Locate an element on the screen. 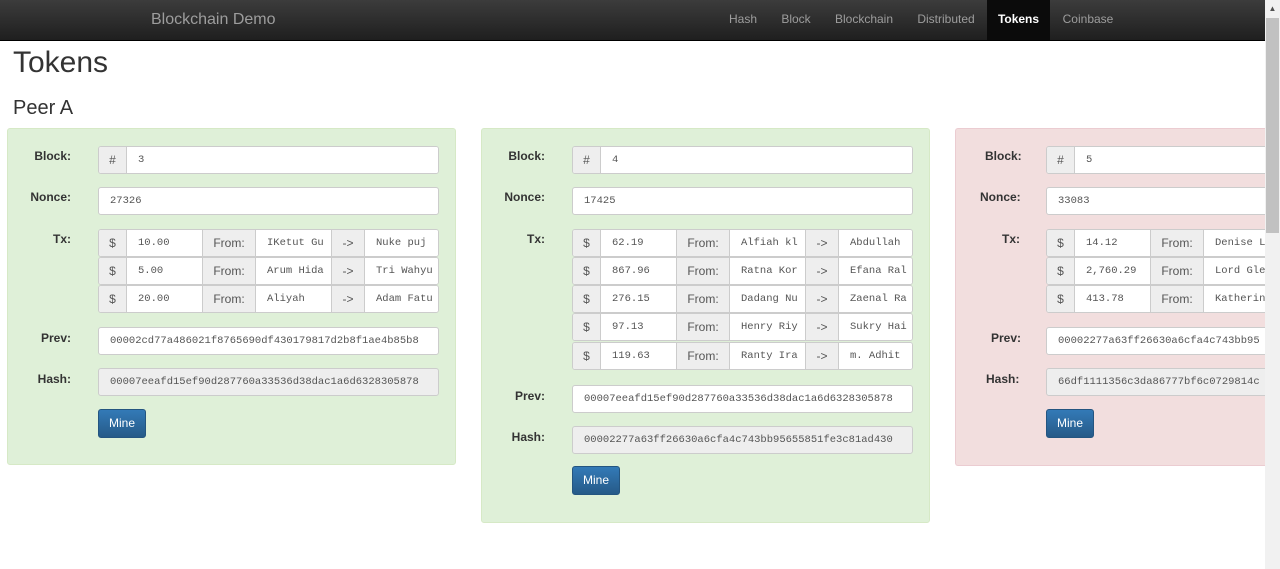  nav-tokens: Tokens is located at coordinates (1018, 20).